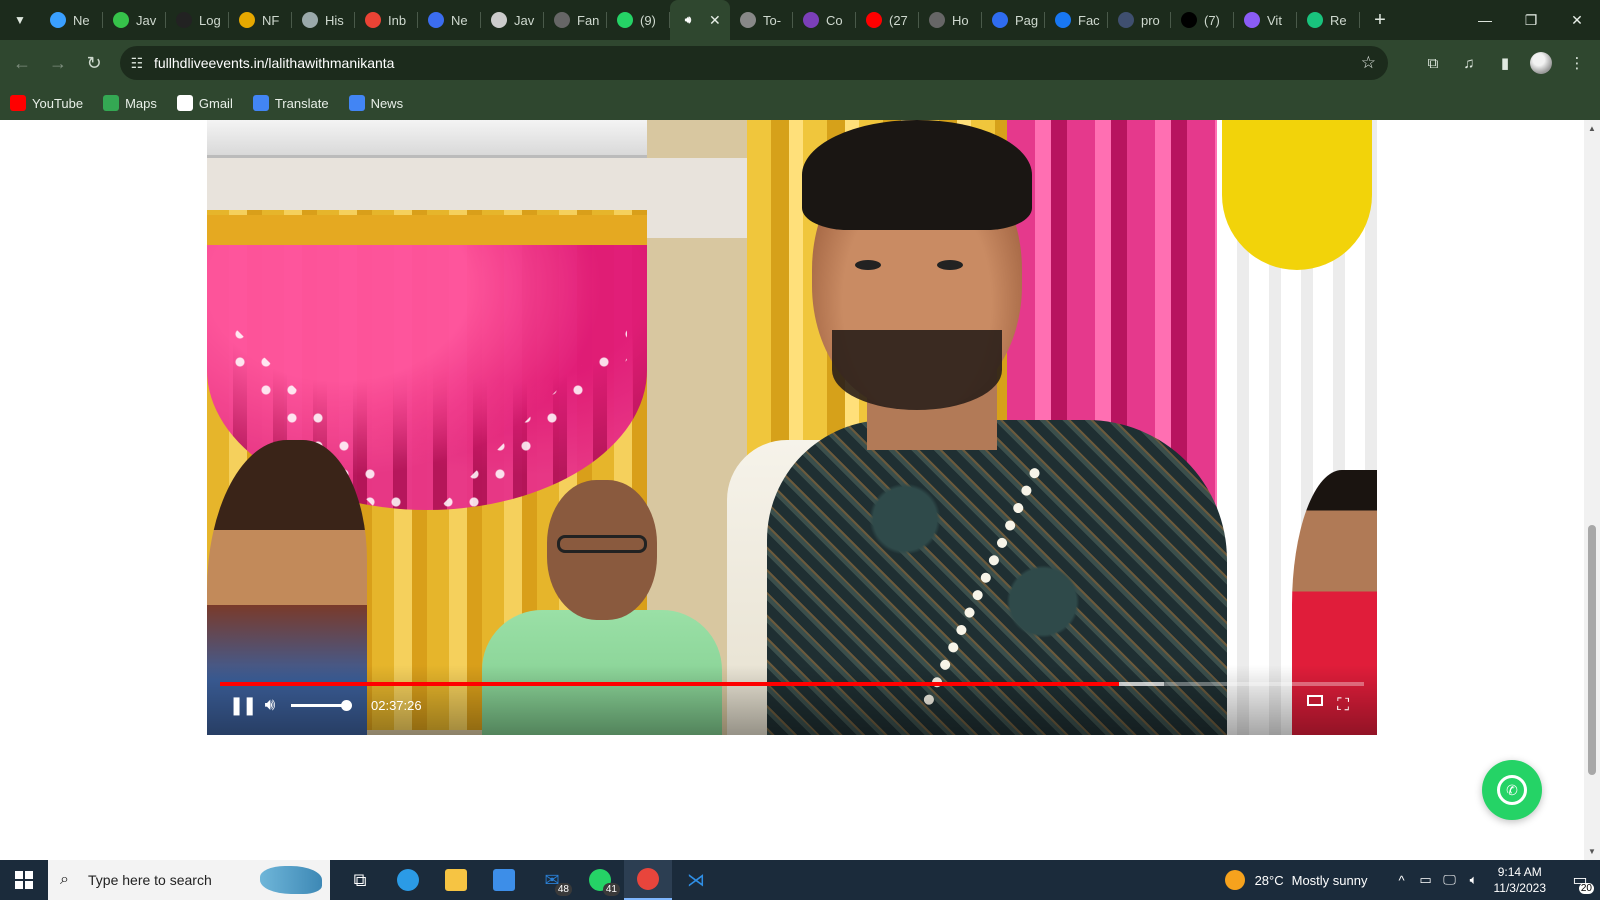  I want to click on browser-tab: Re, so click(1328, 20).